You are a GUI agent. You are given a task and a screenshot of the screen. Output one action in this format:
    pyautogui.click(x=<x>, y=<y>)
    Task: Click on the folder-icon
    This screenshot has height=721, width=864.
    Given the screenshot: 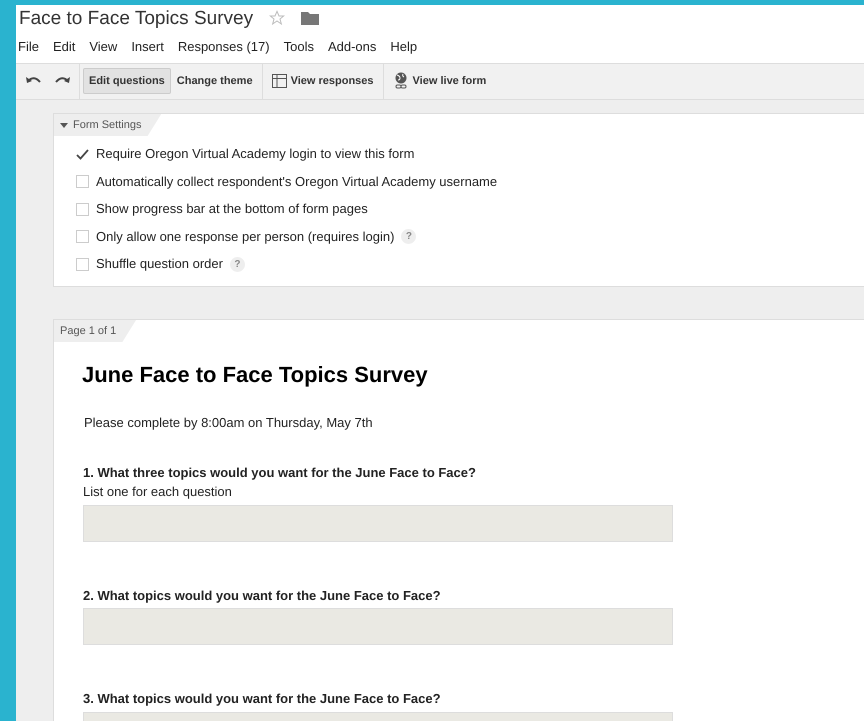 What is the action you would take?
    pyautogui.click(x=310, y=18)
    